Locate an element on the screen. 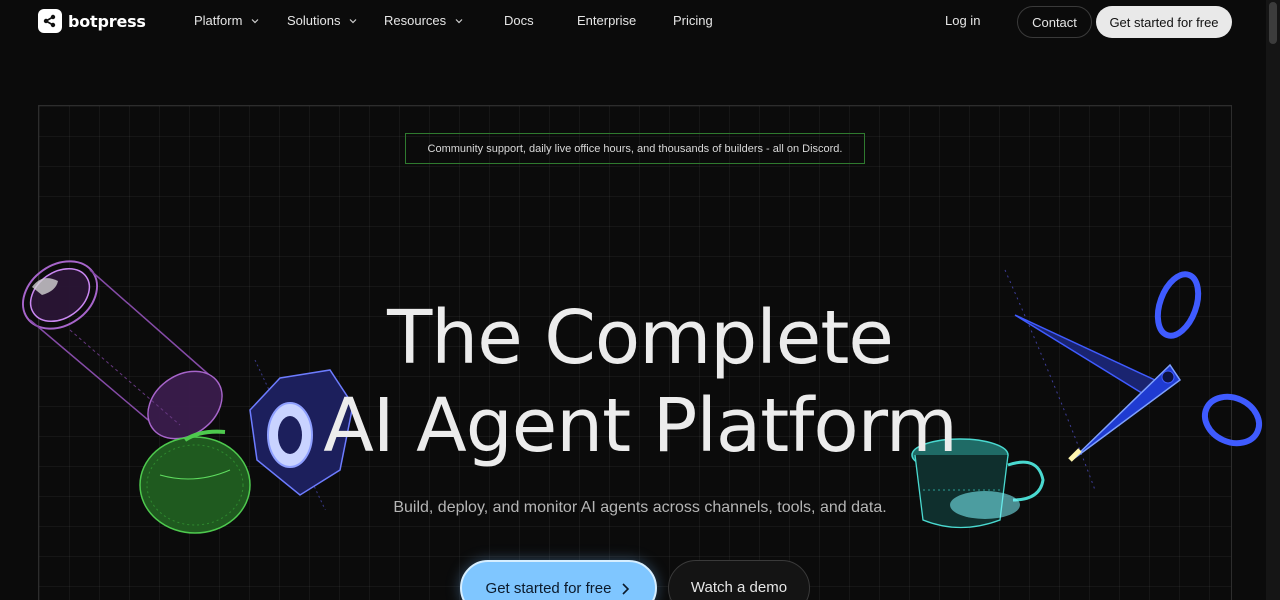 The image size is (1280, 600). nav-item-label: Resources is located at coordinates (415, 20).